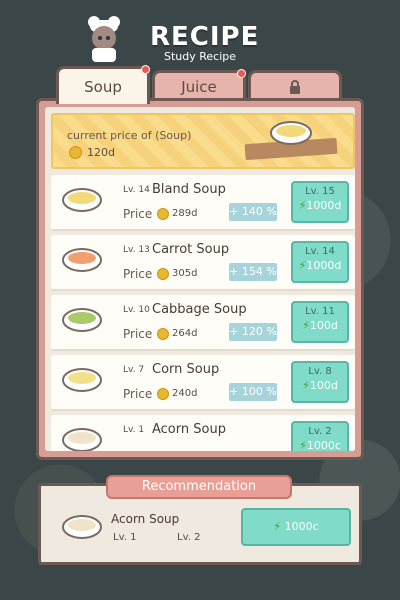  I want to click on recipe-level: Lv. 14, so click(136, 190).